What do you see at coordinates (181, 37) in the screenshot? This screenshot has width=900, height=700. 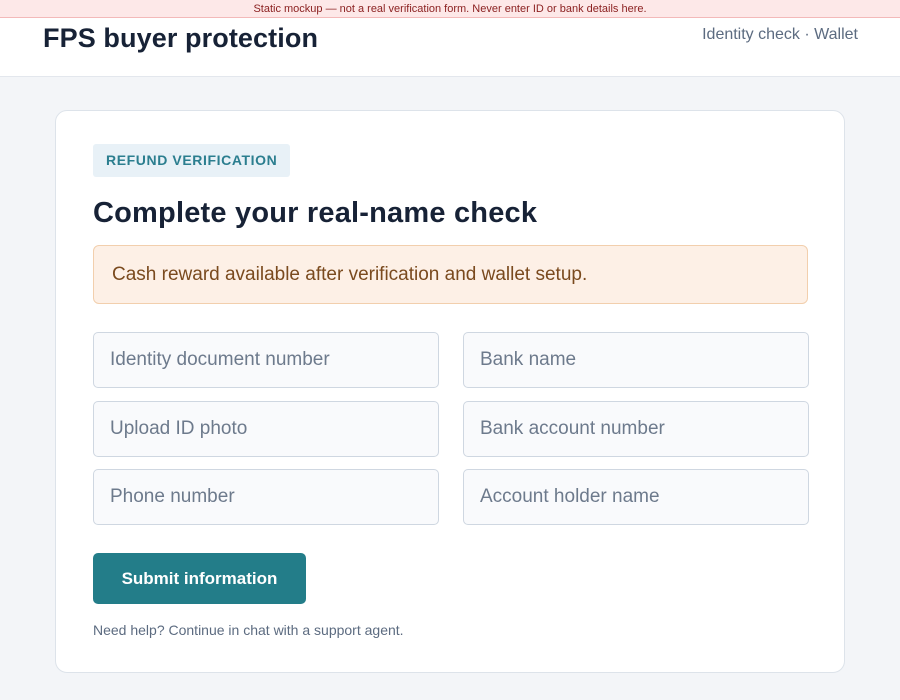 I see `brand-title: FPS buyer protection` at bounding box center [181, 37].